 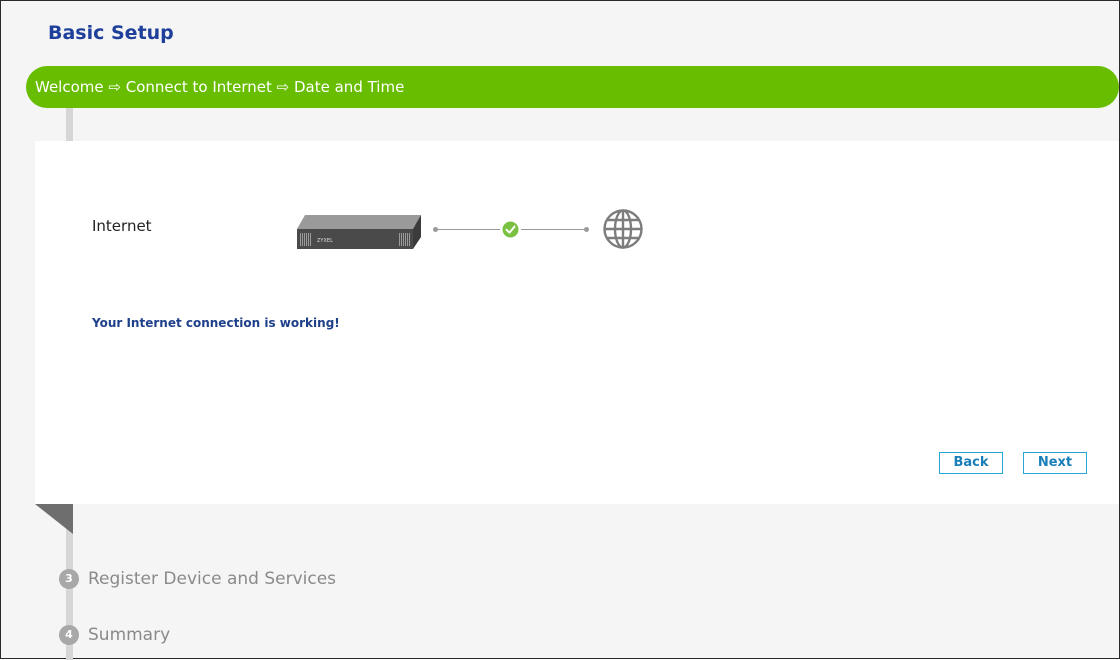 I want to click on router-device-icon: ZYXEL, so click(x=359, y=232).